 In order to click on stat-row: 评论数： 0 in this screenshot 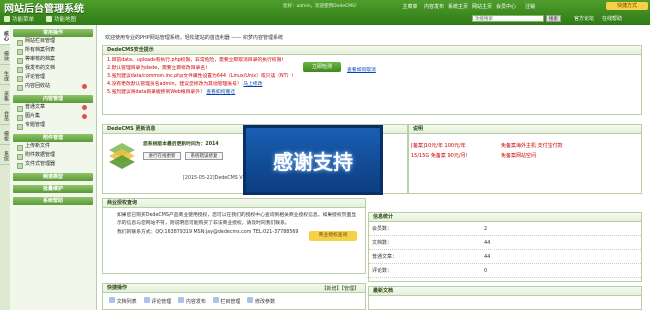, I will do `click(505, 271)`.